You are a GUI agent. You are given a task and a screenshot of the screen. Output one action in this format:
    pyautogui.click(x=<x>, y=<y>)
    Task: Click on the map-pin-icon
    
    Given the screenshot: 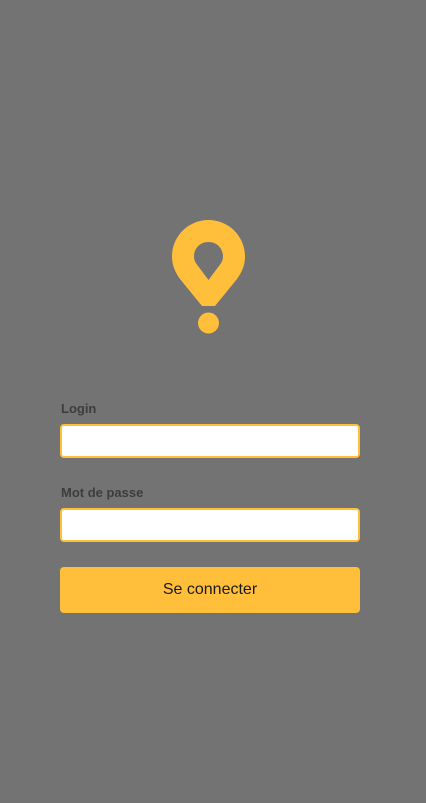 What is the action you would take?
    pyautogui.click(x=208, y=277)
    